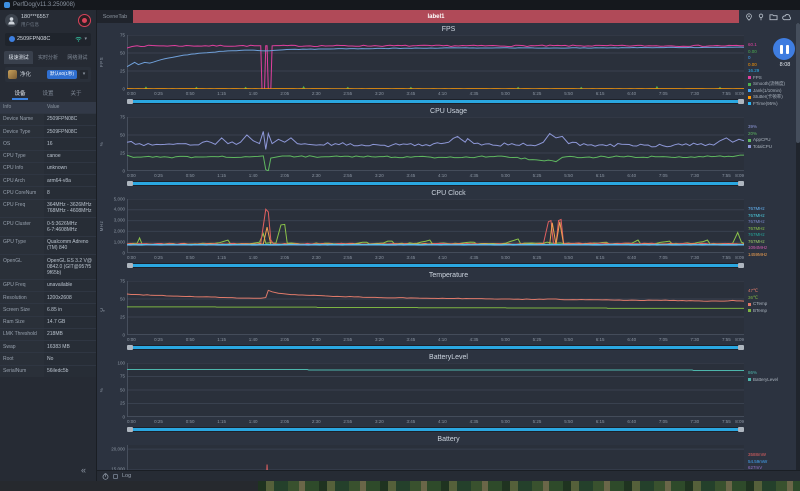  I want to click on legend-entry: BTemp, so click(773, 311).